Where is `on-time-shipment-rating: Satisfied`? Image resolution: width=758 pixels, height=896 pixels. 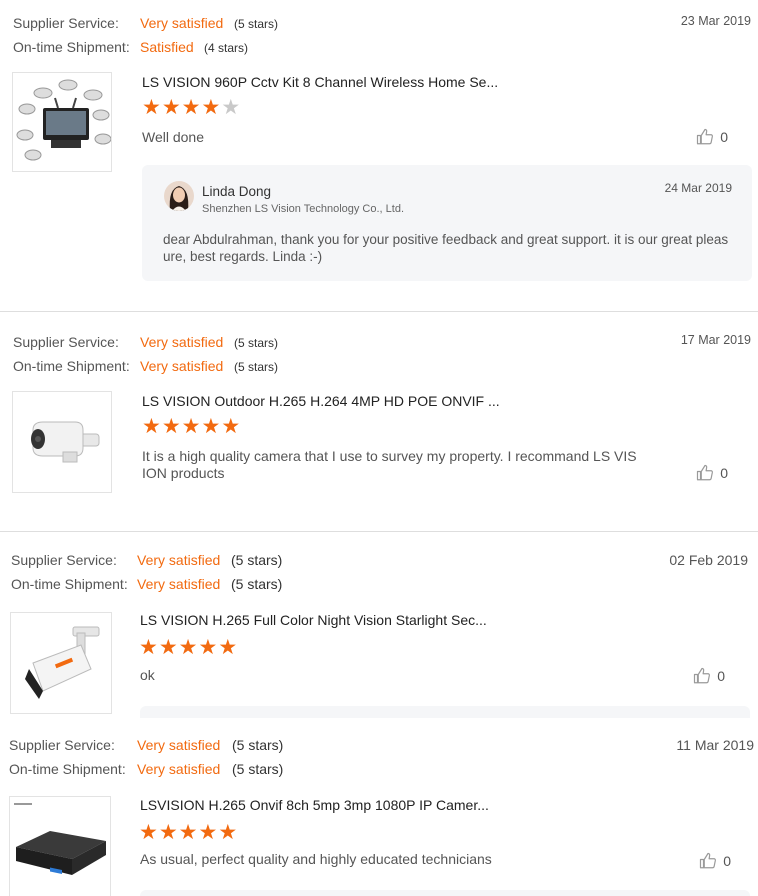
on-time-shipment-rating: Satisfied is located at coordinates (167, 47).